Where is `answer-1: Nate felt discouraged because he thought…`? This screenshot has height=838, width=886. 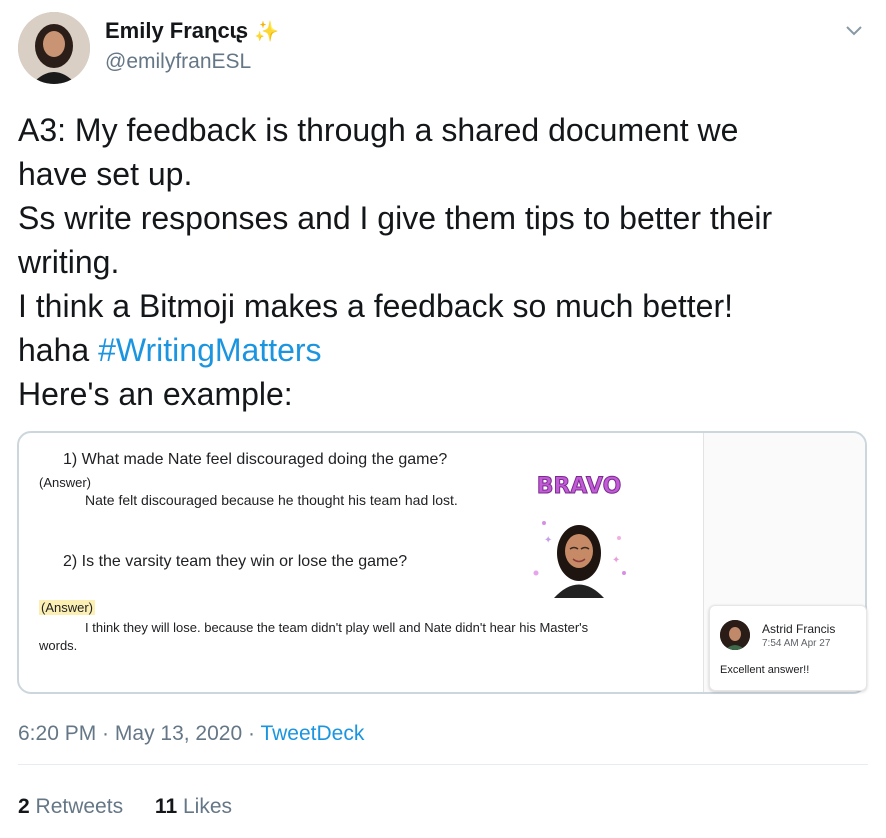
answer-1: Nate felt discouraged because he thought… is located at coordinates (271, 500).